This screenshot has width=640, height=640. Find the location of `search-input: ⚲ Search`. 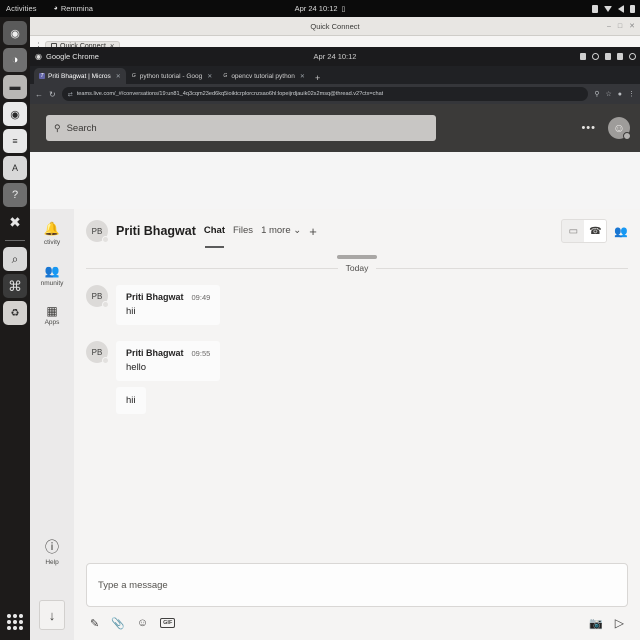

search-input: ⚲ Search is located at coordinates (241, 128).